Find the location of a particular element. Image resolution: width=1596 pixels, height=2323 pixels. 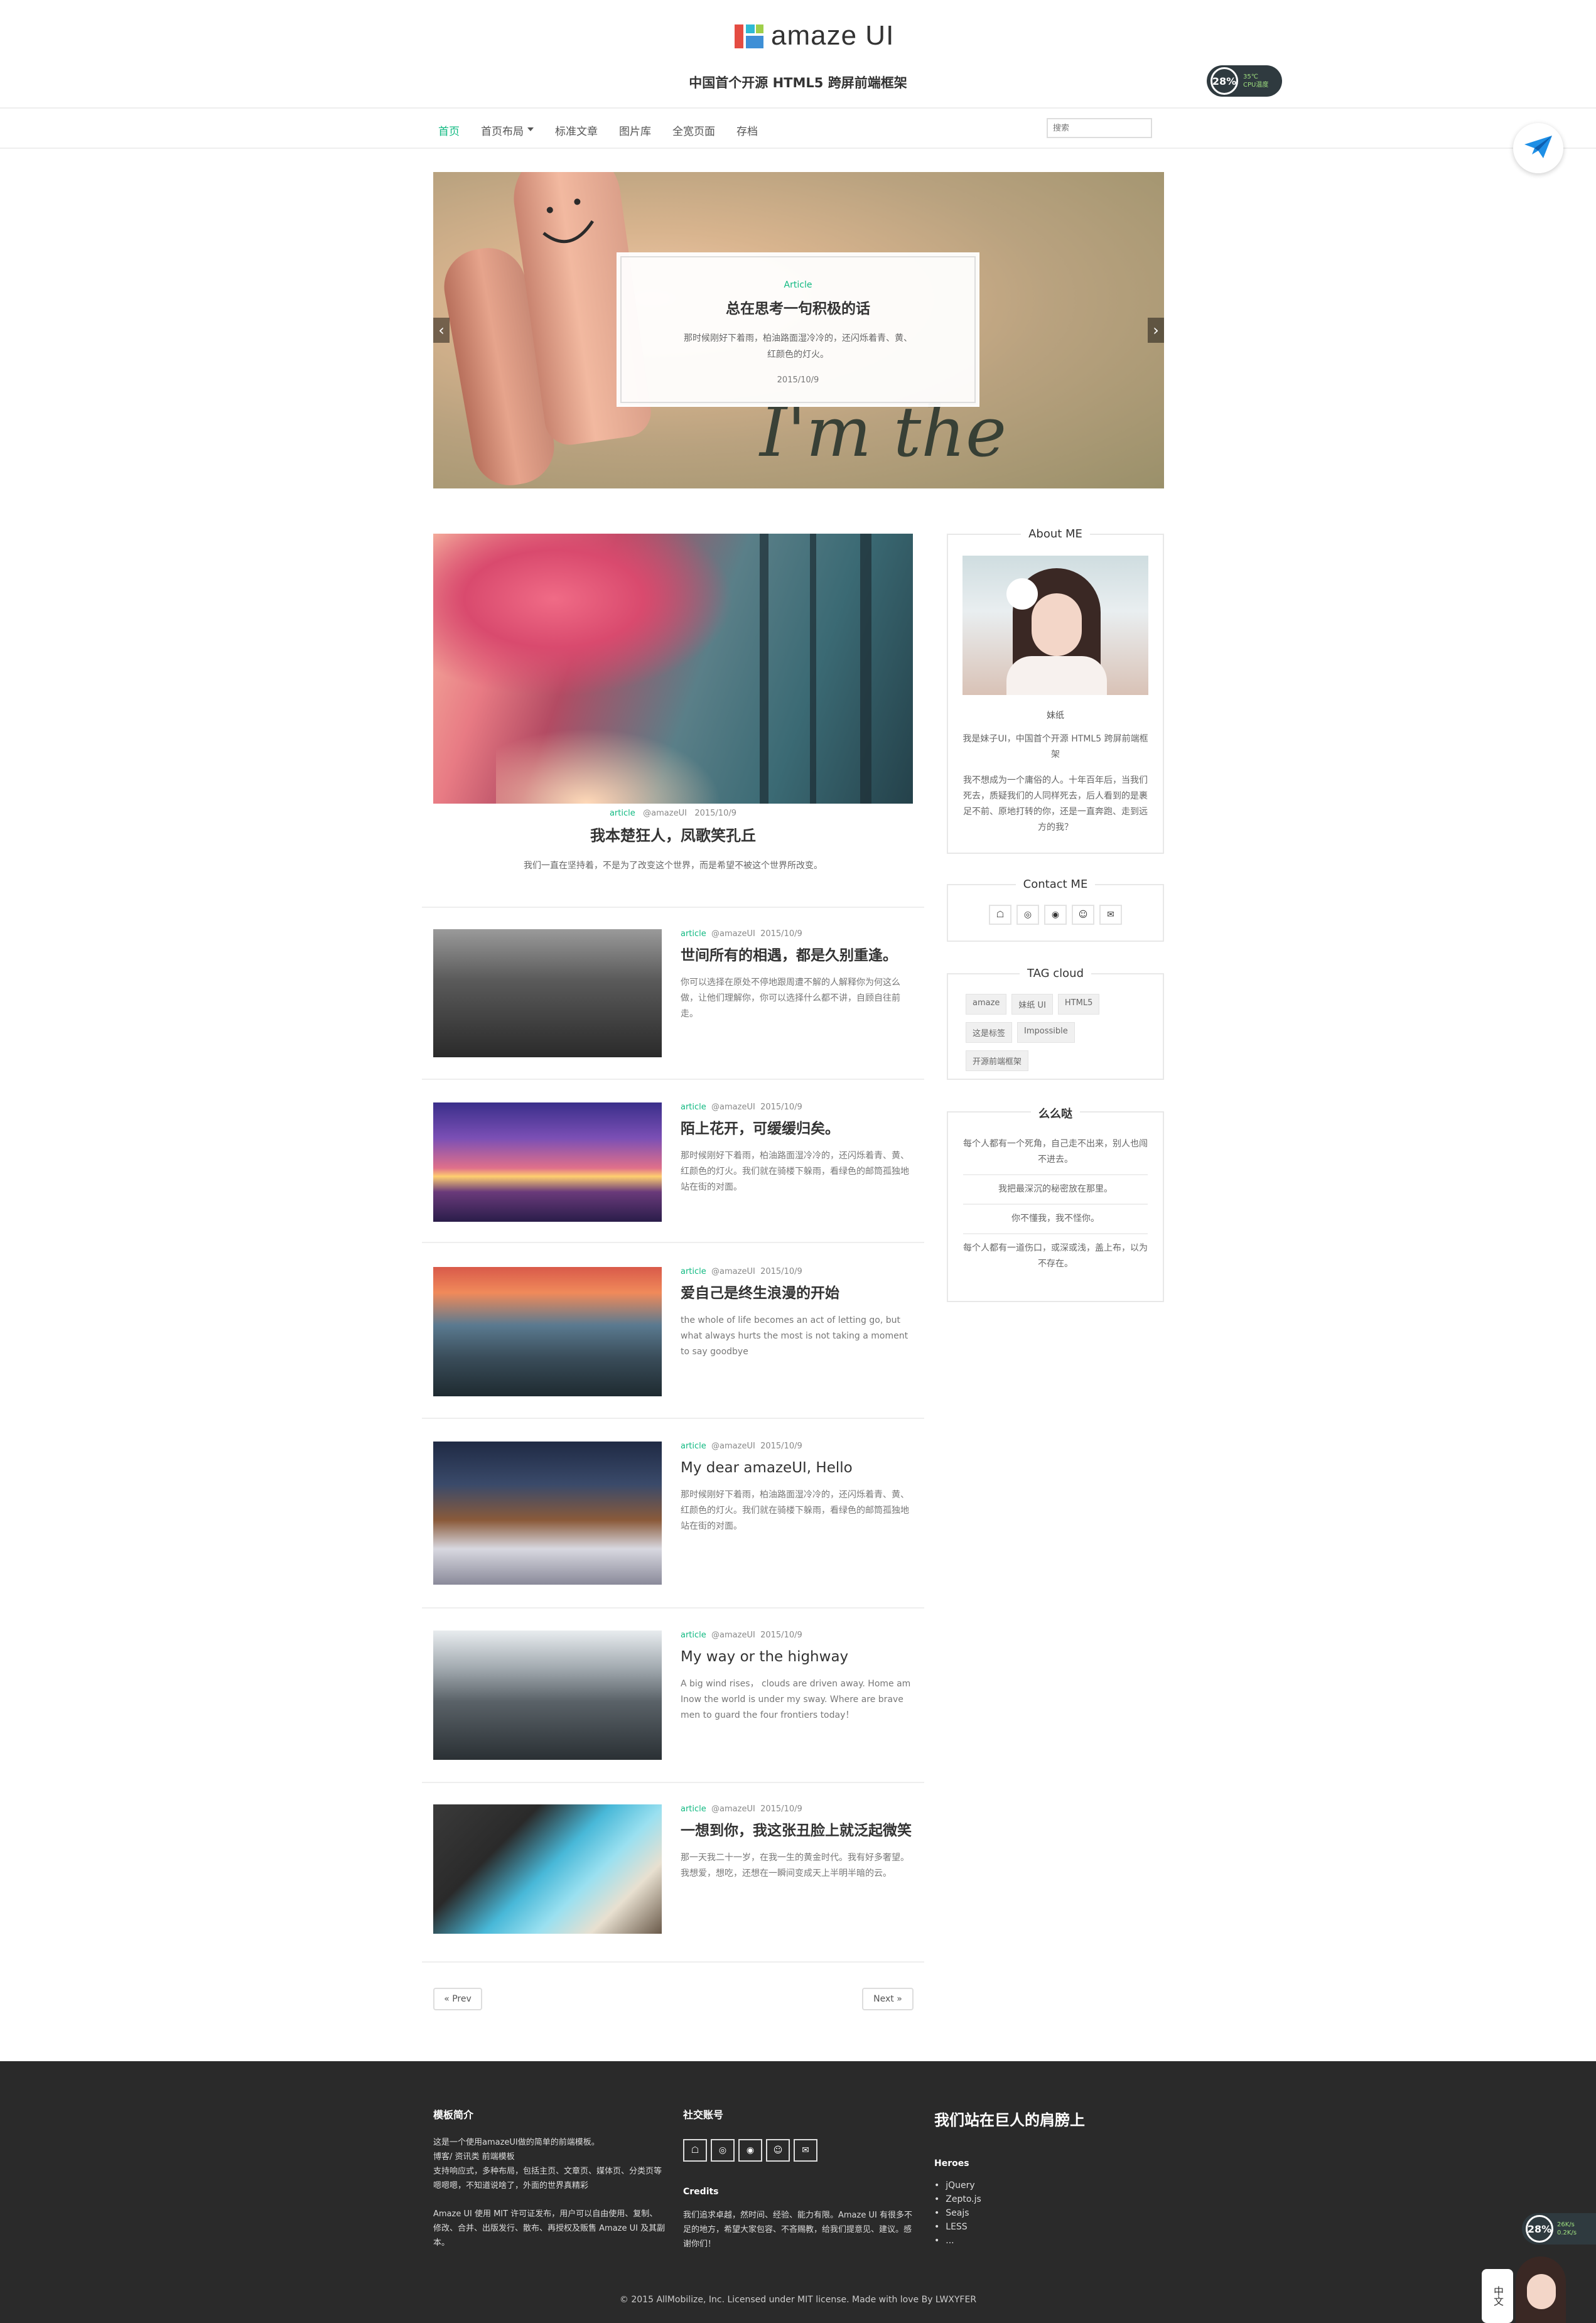

nav-item-2: 标准文章 is located at coordinates (576, 130).